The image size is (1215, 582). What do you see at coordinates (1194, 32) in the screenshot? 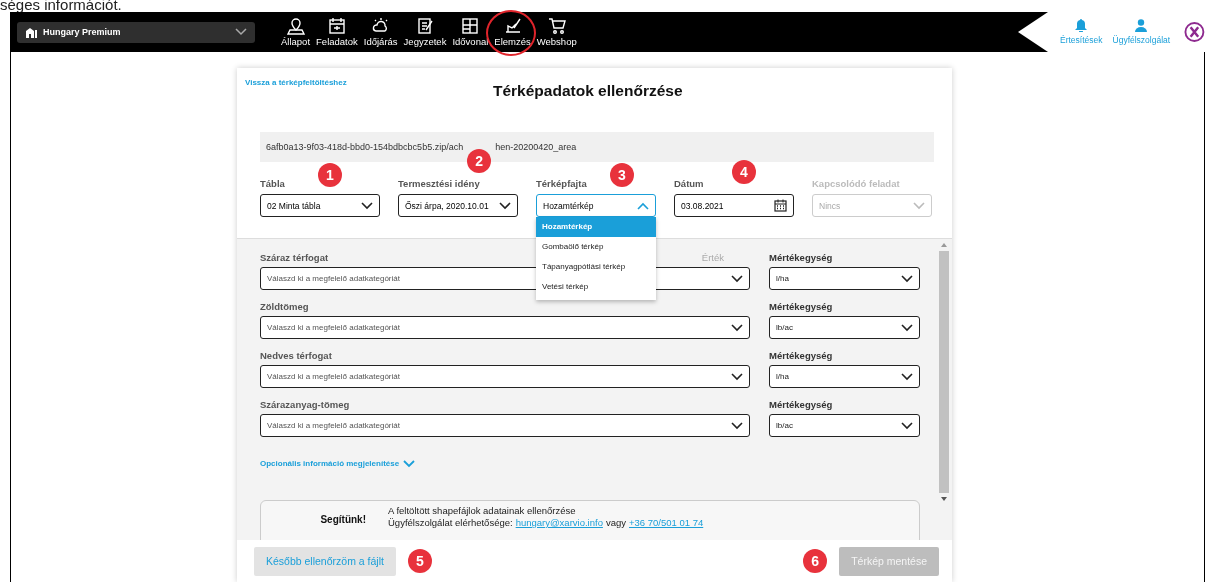
I see `logo-icon` at bounding box center [1194, 32].